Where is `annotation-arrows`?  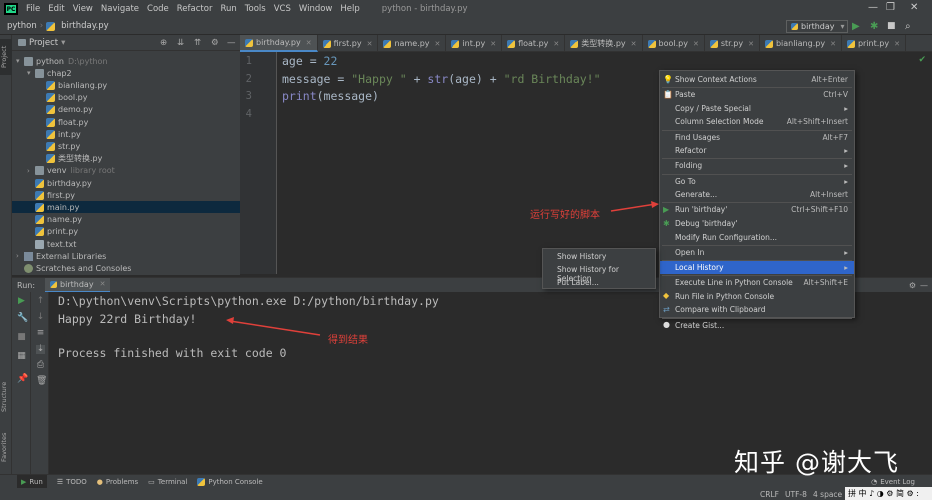
annotation-arrows is located at coordinates (442, 268).